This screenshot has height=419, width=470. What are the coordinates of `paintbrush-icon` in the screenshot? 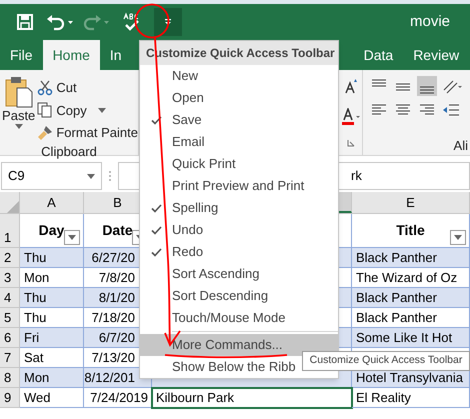 It's located at (45, 132).